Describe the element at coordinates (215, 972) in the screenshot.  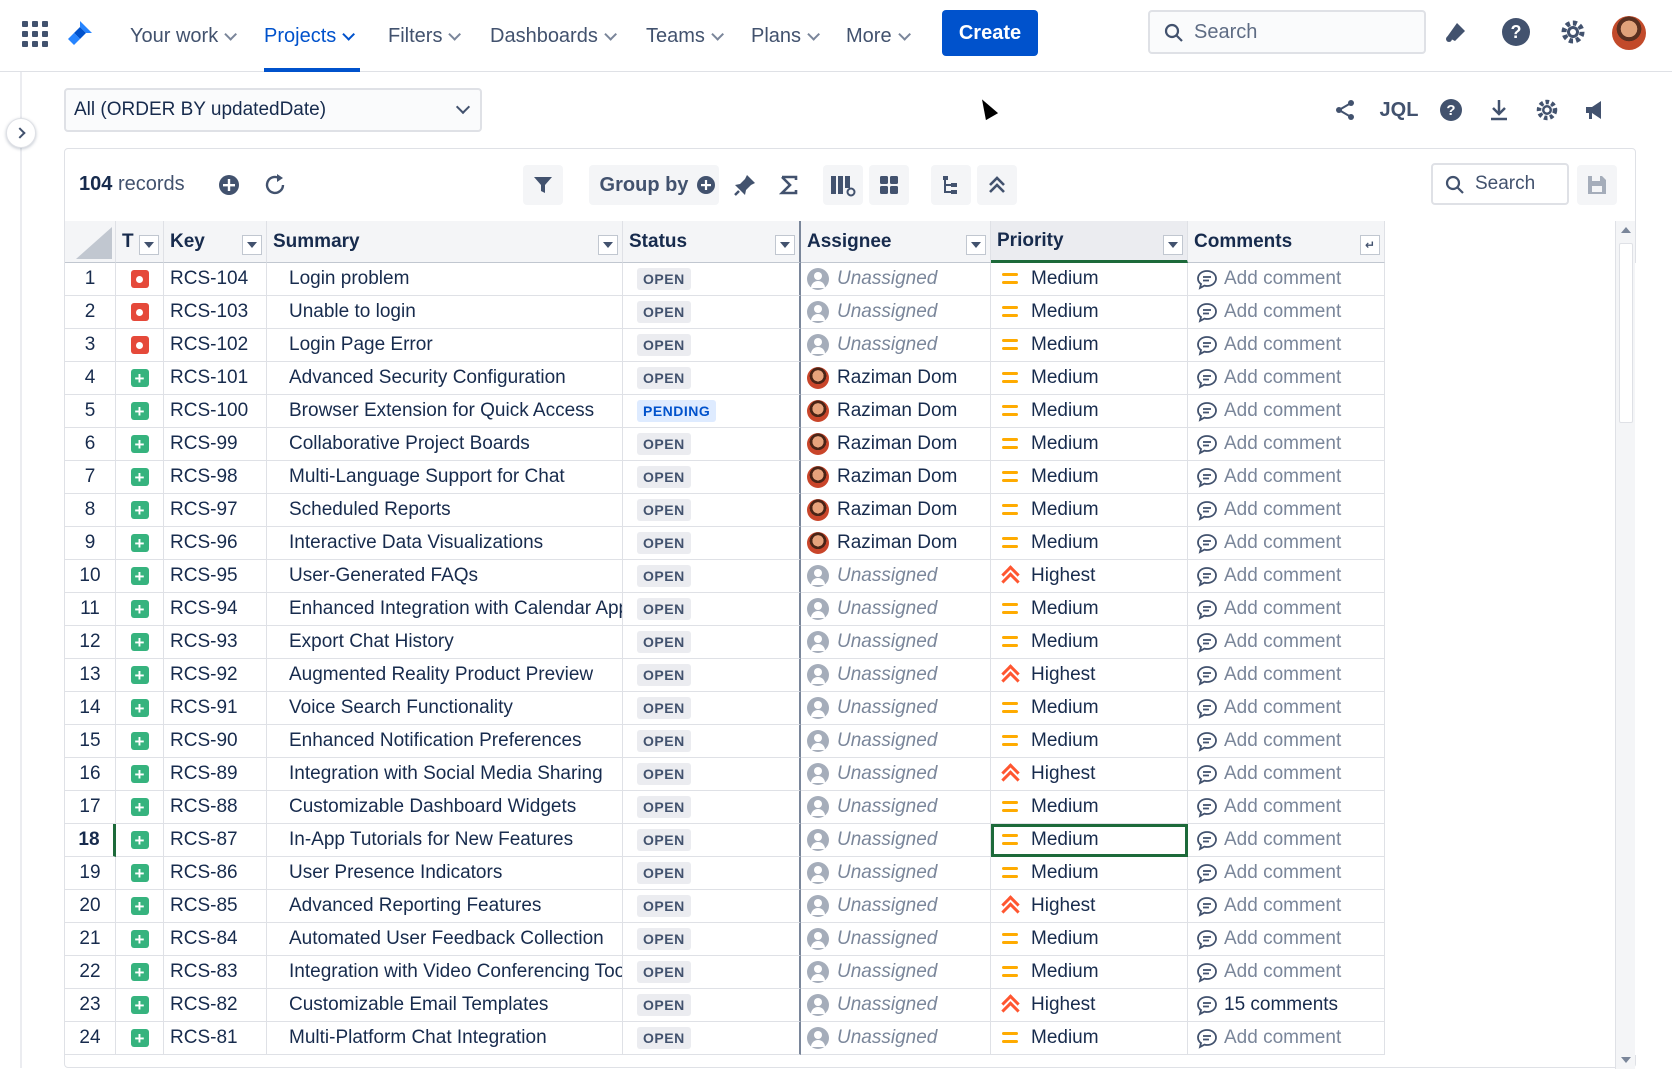
I see `issue-key-cell: RCS-83` at that location.